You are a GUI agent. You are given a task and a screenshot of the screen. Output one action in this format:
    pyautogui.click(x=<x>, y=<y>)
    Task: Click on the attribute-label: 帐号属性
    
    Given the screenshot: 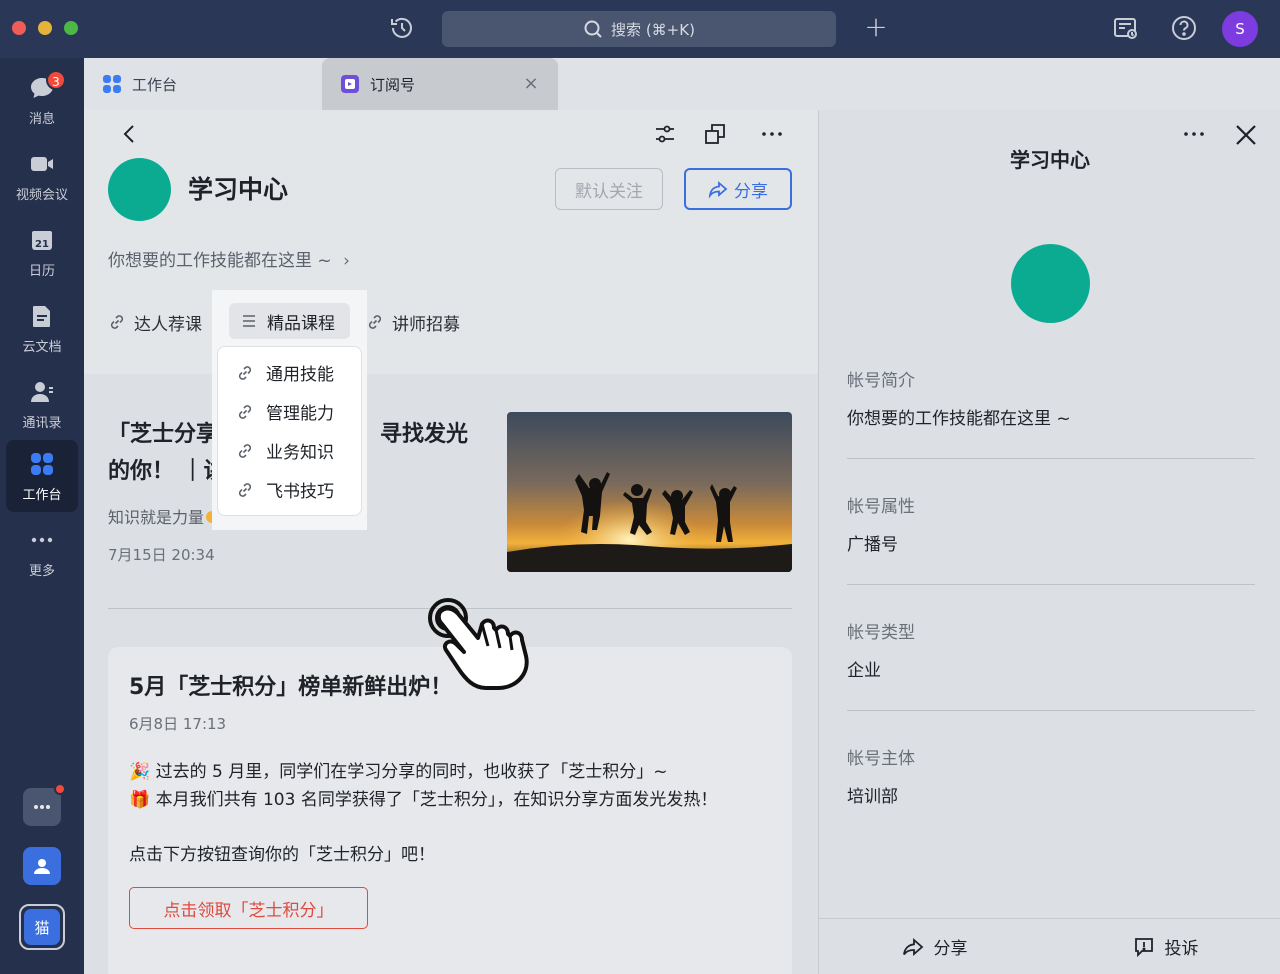 What is the action you would take?
    pyautogui.click(x=881, y=507)
    